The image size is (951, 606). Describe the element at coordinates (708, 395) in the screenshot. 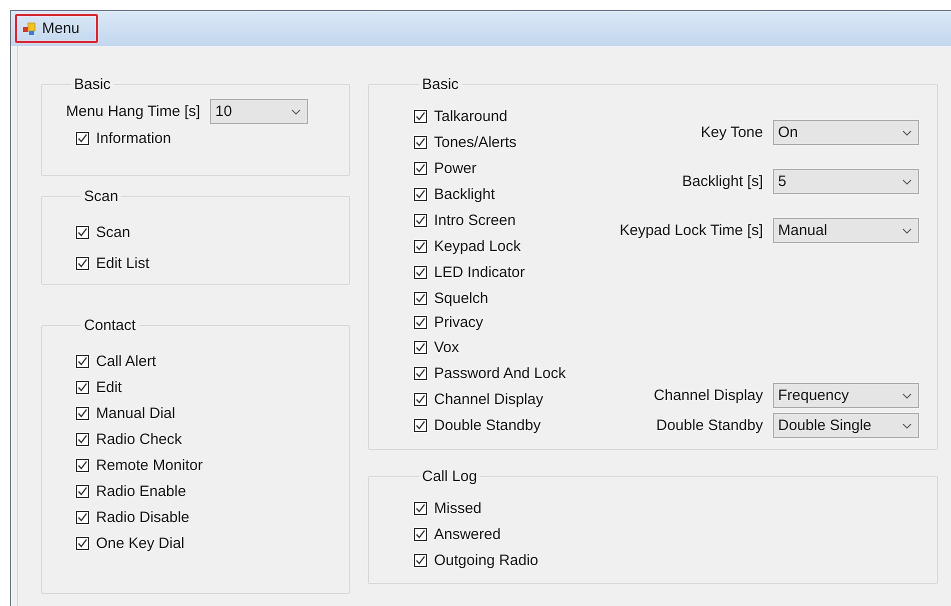

I see `field-label: Channel Display` at that location.